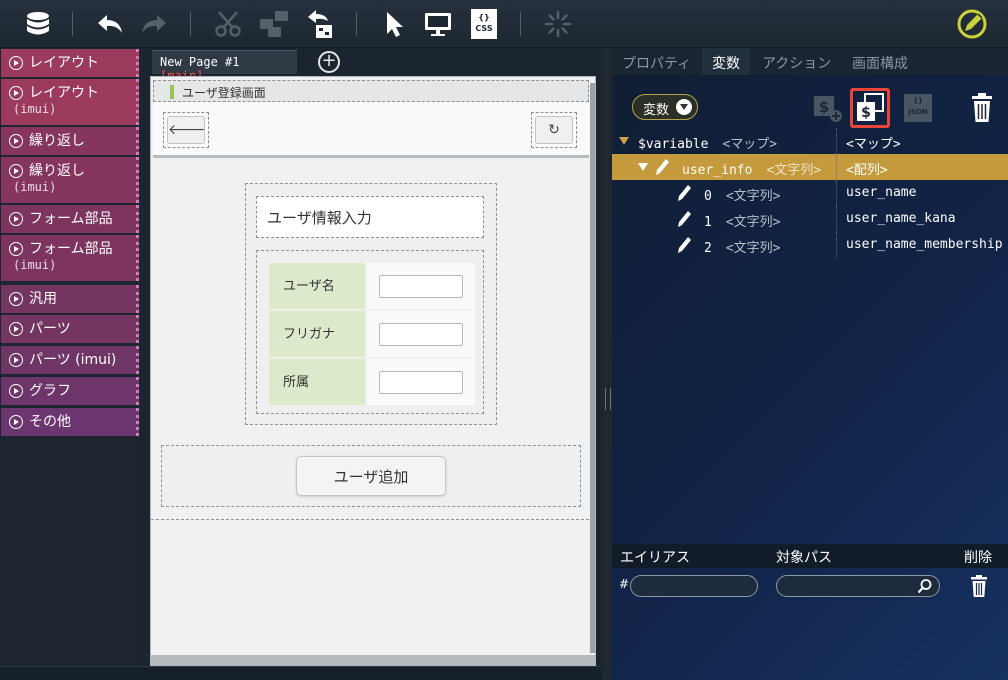  I want to click on palette-item-label: フォーム部品, so click(71, 219).